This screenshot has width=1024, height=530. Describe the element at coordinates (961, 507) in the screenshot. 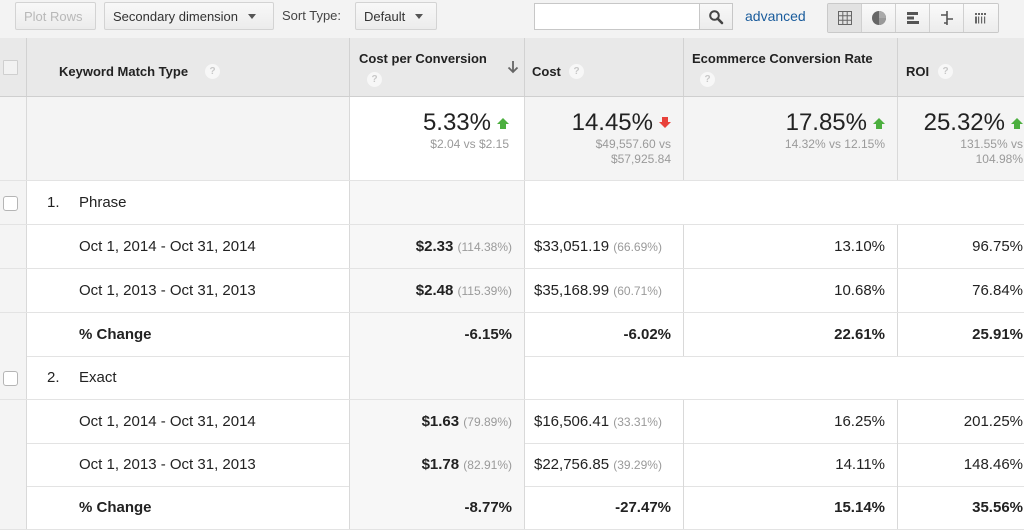

I see `roi-cell: 35.56%` at that location.